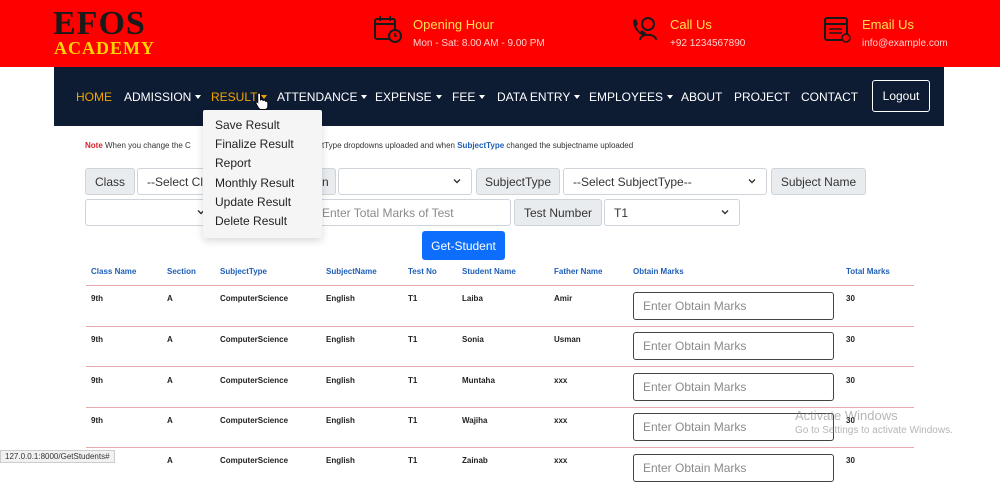 This screenshot has height=482, width=1000. What do you see at coordinates (388, 29) in the screenshot?
I see `calendar-clock-icon` at bounding box center [388, 29].